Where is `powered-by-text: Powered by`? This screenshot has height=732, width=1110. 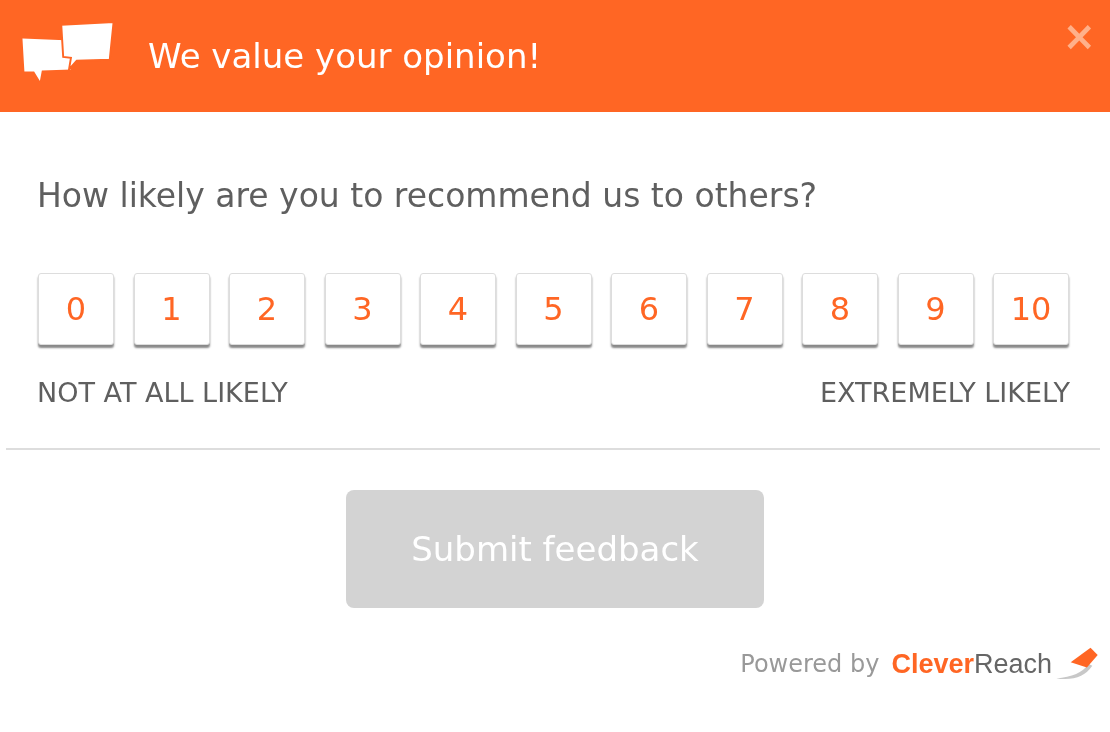 powered-by-text: Powered by is located at coordinates (810, 664).